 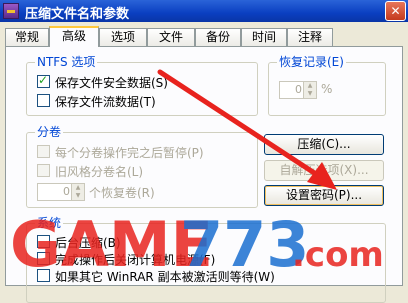 What do you see at coordinates (99, 171) in the screenshot?
I see `old-style-names-label: 旧风格分卷名(L)` at bounding box center [99, 171].